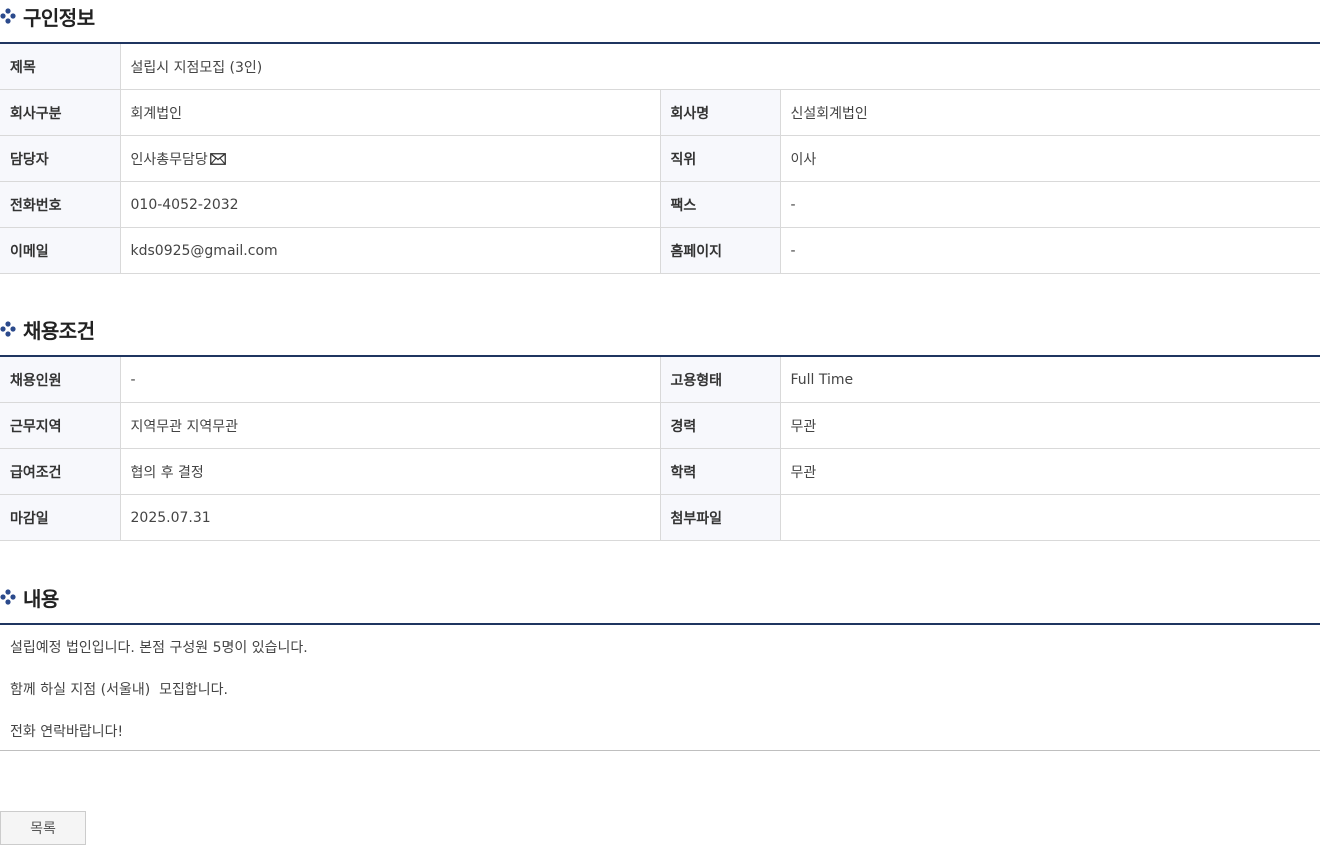 Image resolution: width=1320 pixels, height=847 pixels. What do you see at coordinates (1050, 250) in the screenshot?
I see `homepage-value: -` at bounding box center [1050, 250].